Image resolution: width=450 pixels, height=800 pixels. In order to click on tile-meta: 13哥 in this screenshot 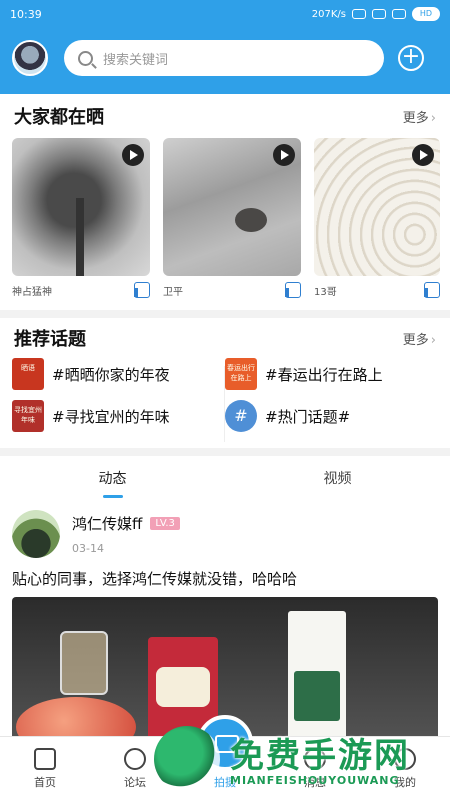, I will do `click(377, 290)`.